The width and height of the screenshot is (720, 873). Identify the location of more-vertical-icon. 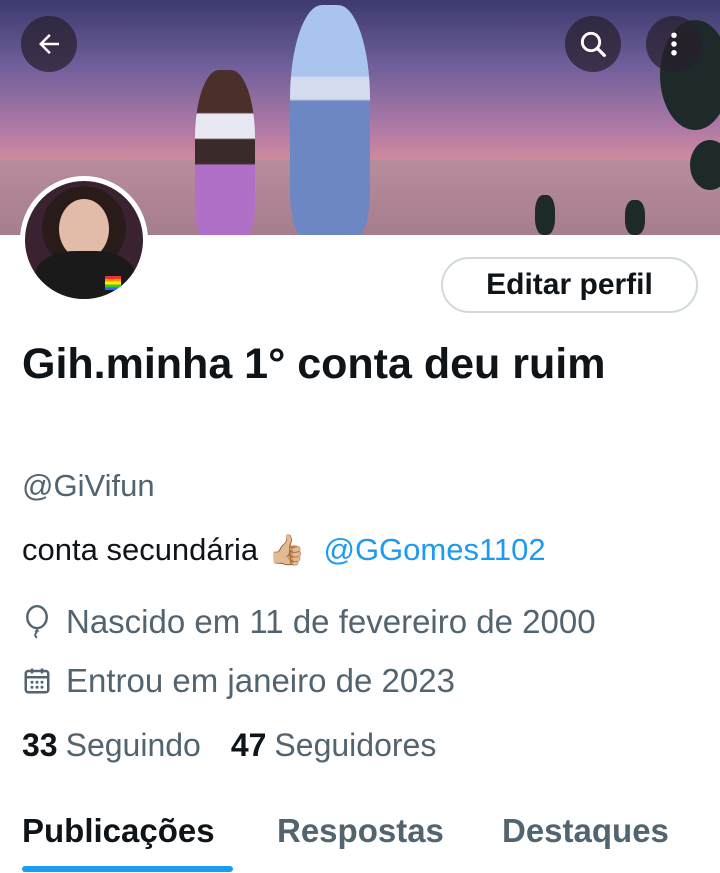
(674, 44).